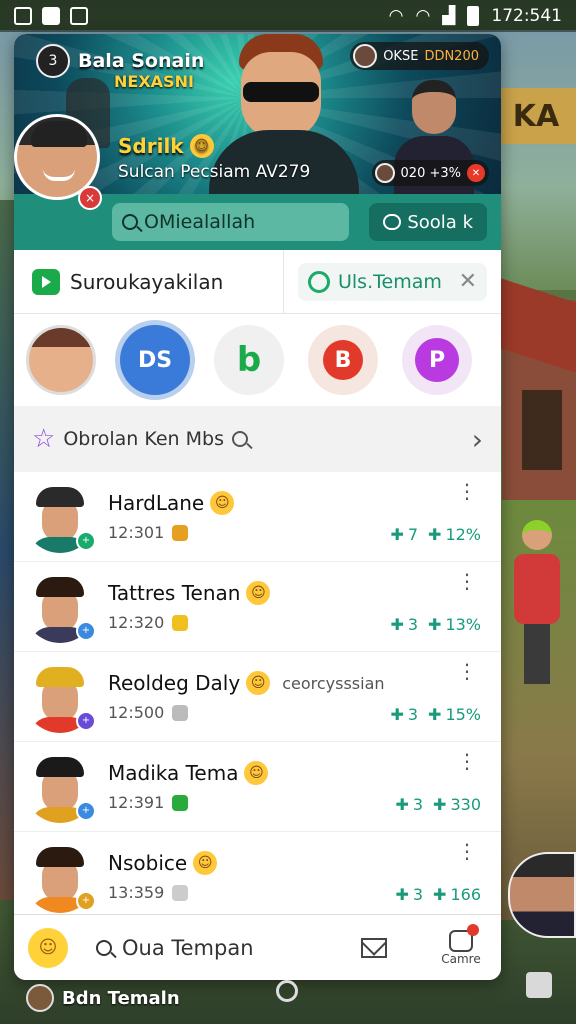 This screenshot has height=1024, width=576. What do you see at coordinates (136, 622) in the screenshot?
I see `chat-time: 12:320` at bounding box center [136, 622].